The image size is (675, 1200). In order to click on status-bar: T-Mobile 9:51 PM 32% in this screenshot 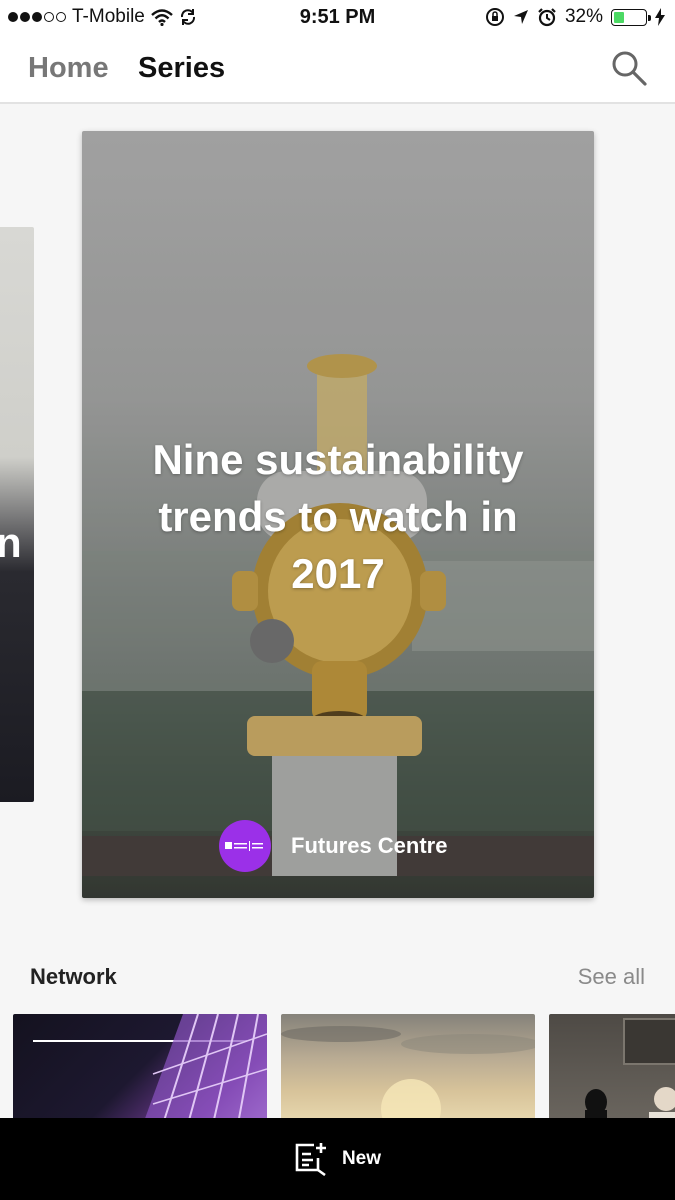, I will do `click(337, 18)`.